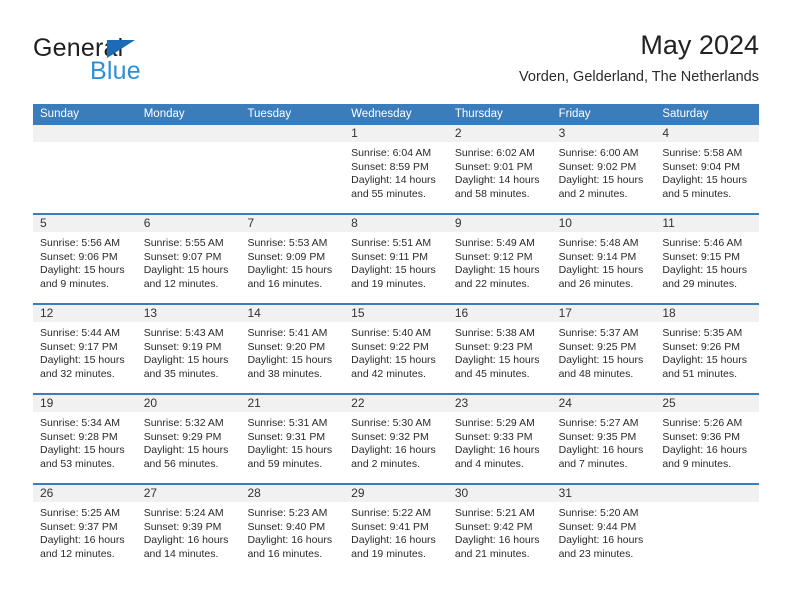 This screenshot has height=612, width=792. I want to click on sunrise-text: Sunrise: 5:56 AM, so click(80, 243).